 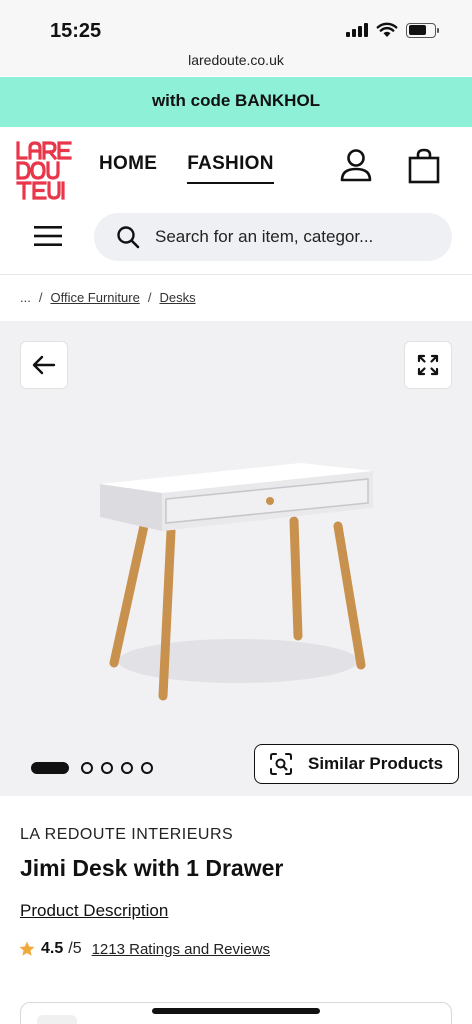 I want to click on cellular-signal-icon, so click(x=357, y=30).